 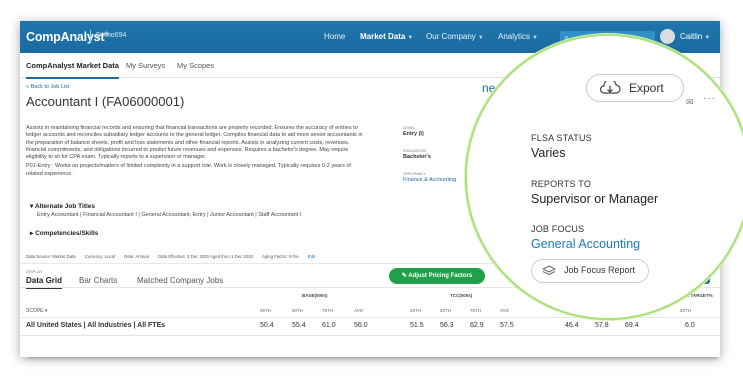 I want to click on avatar, so click(x=667, y=36).